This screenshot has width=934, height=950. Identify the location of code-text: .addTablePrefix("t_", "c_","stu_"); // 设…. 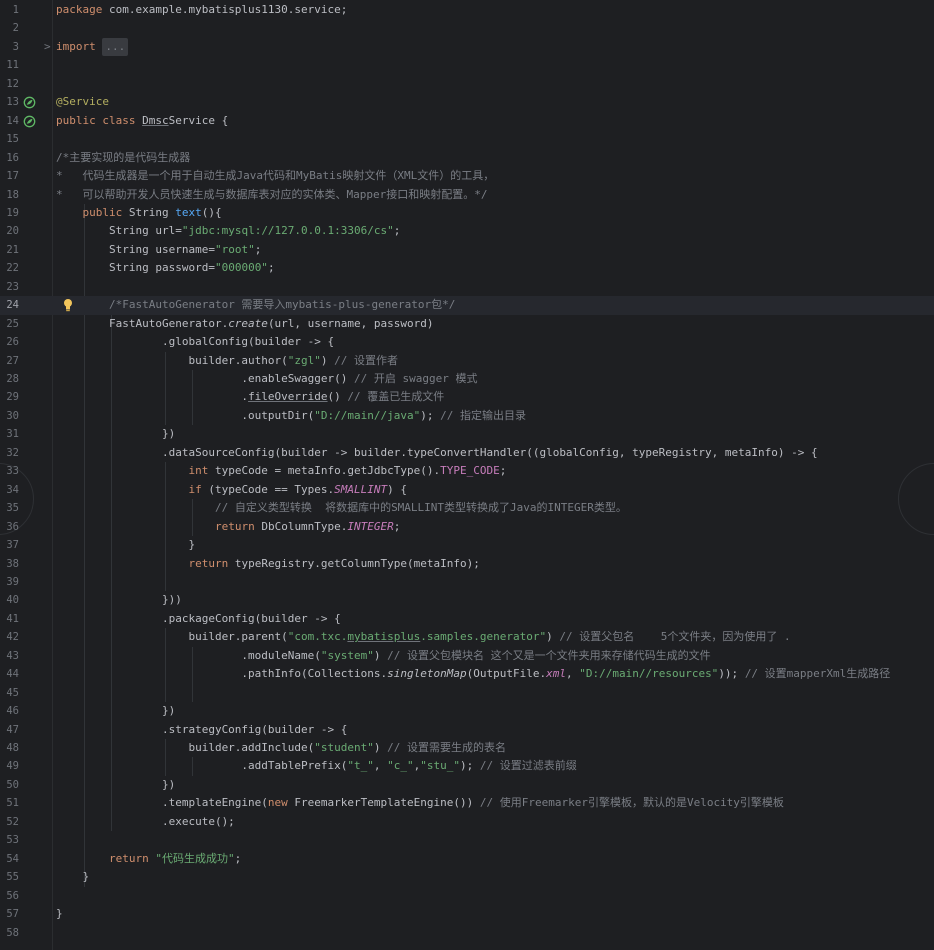
(316, 766).